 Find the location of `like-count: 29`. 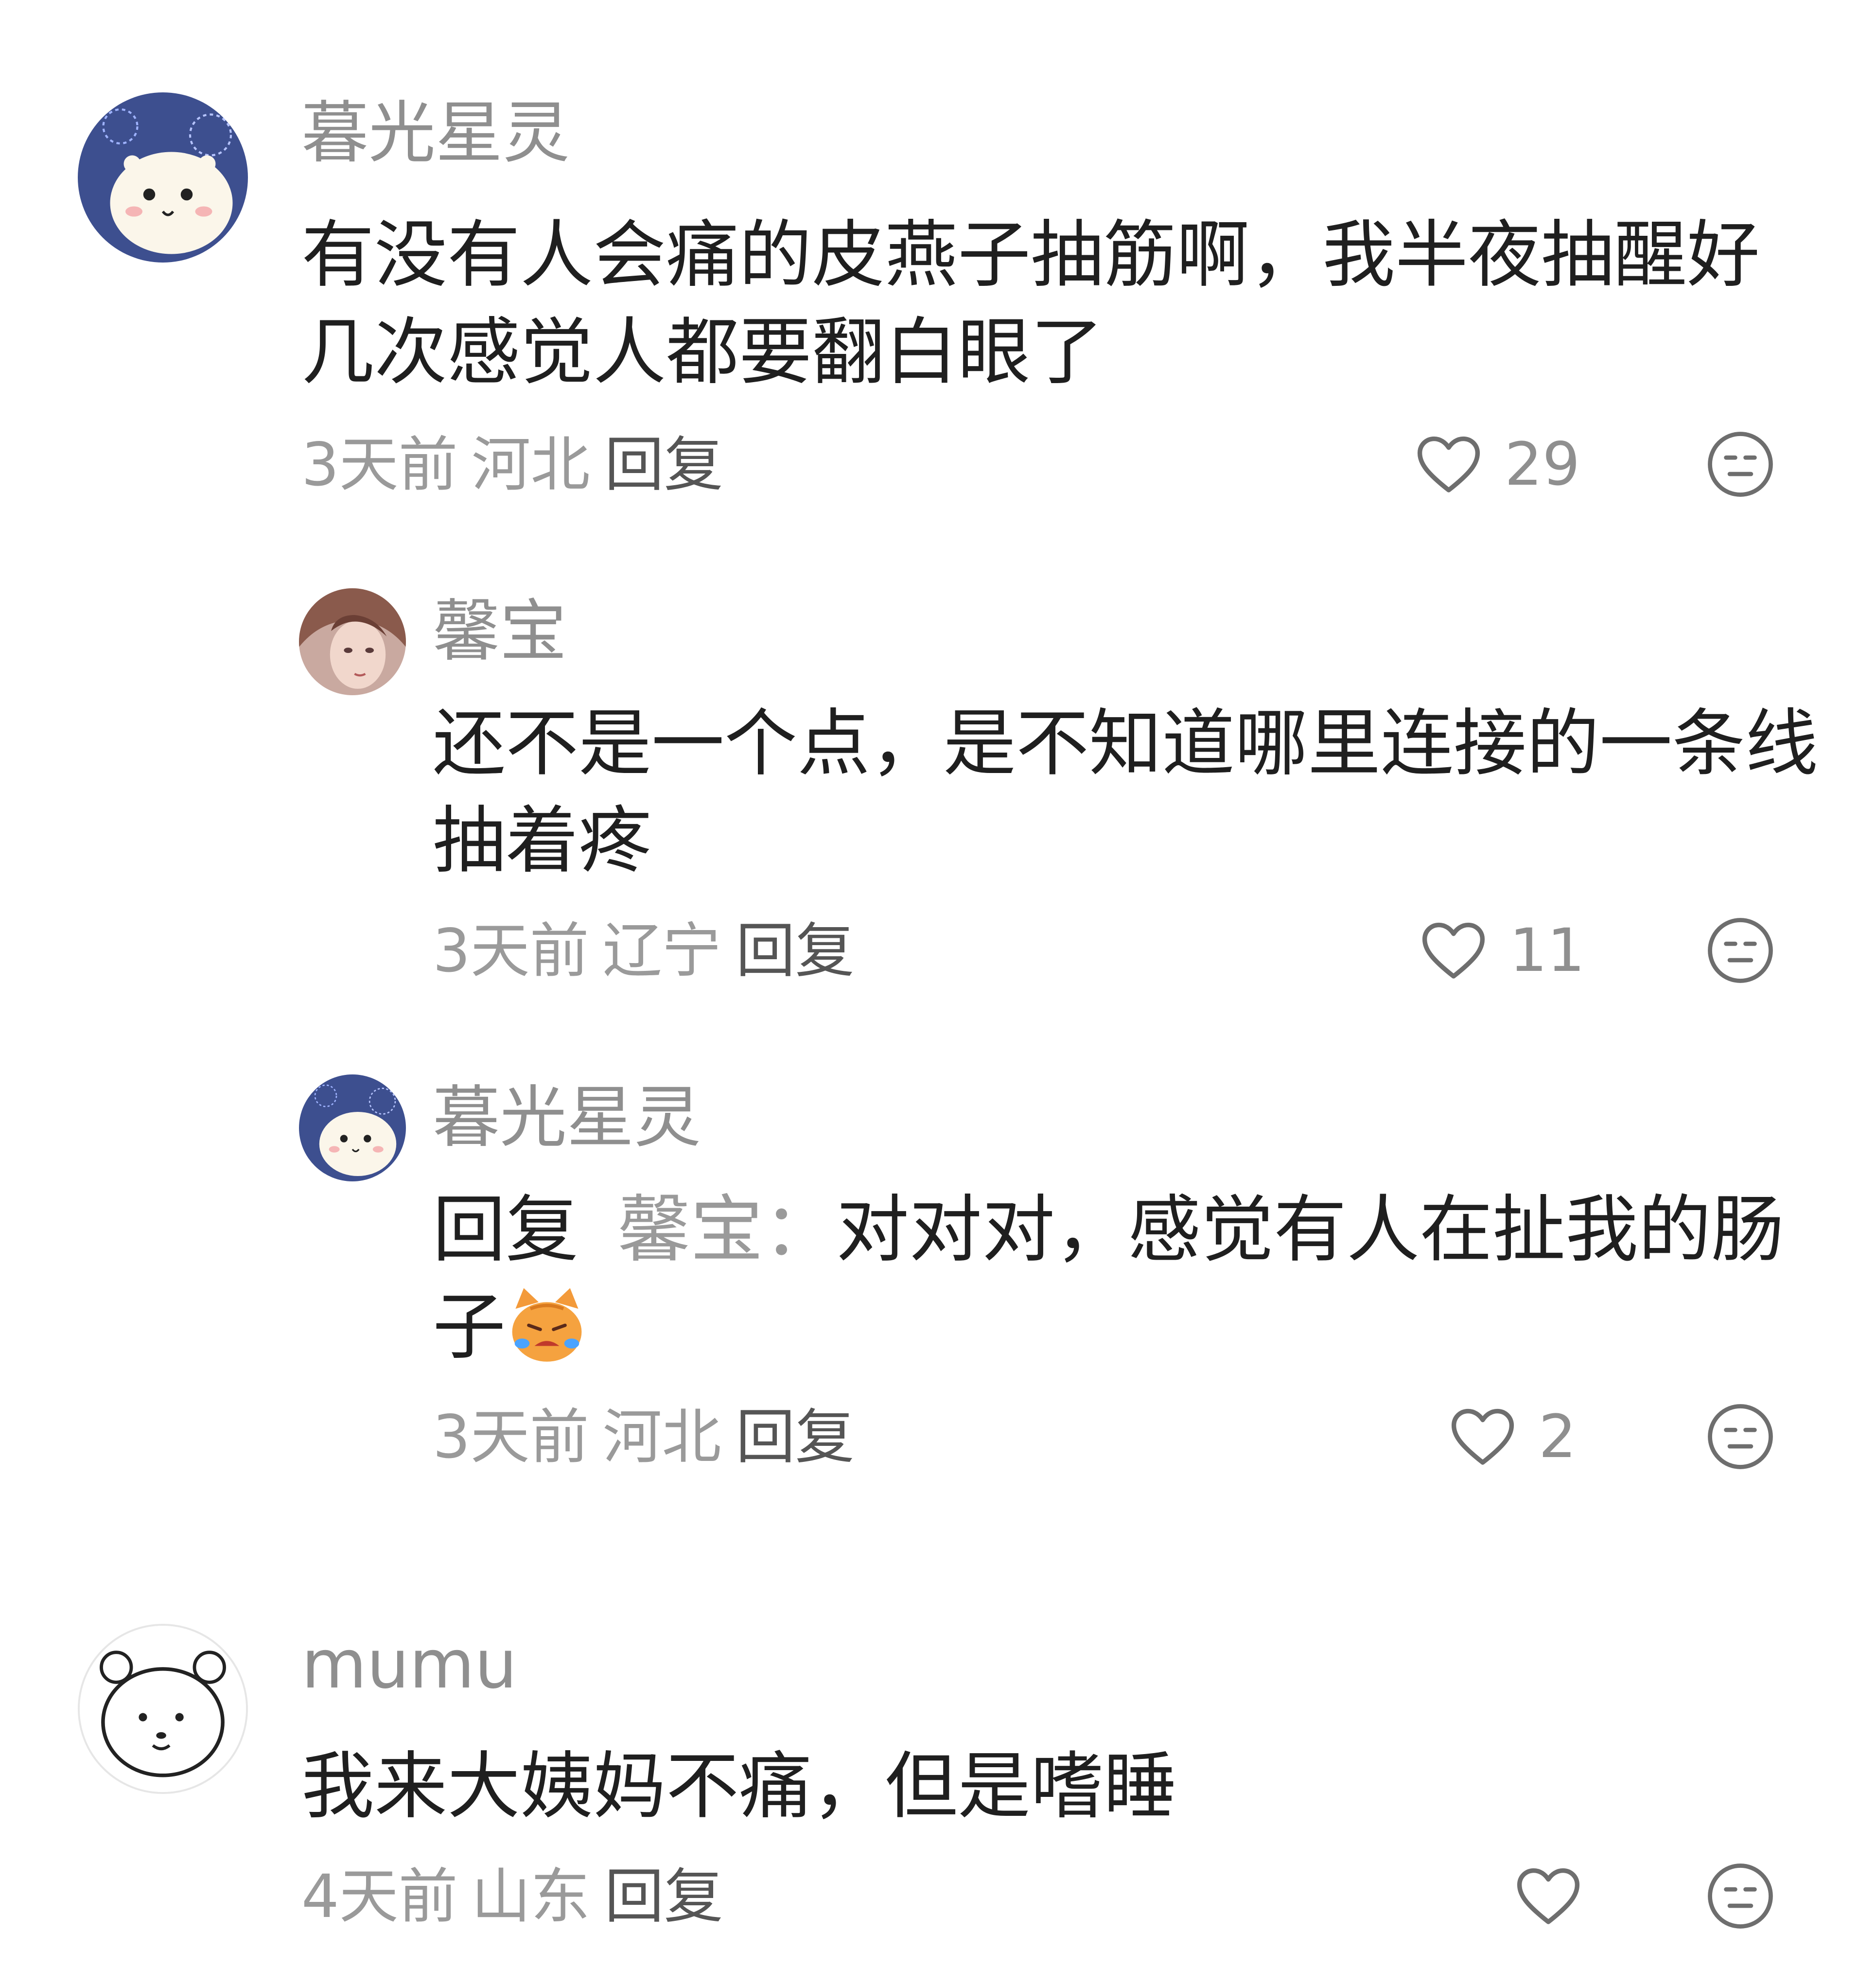

like-count: 29 is located at coordinates (1543, 464).